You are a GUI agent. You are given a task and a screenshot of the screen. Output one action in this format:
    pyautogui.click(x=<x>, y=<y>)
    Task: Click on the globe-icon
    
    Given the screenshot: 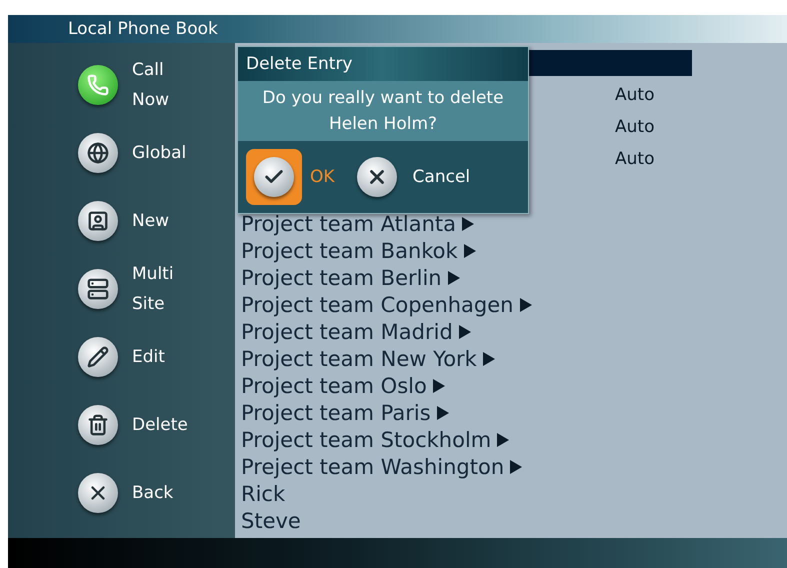 What is the action you would take?
    pyautogui.click(x=98, y=153)
    